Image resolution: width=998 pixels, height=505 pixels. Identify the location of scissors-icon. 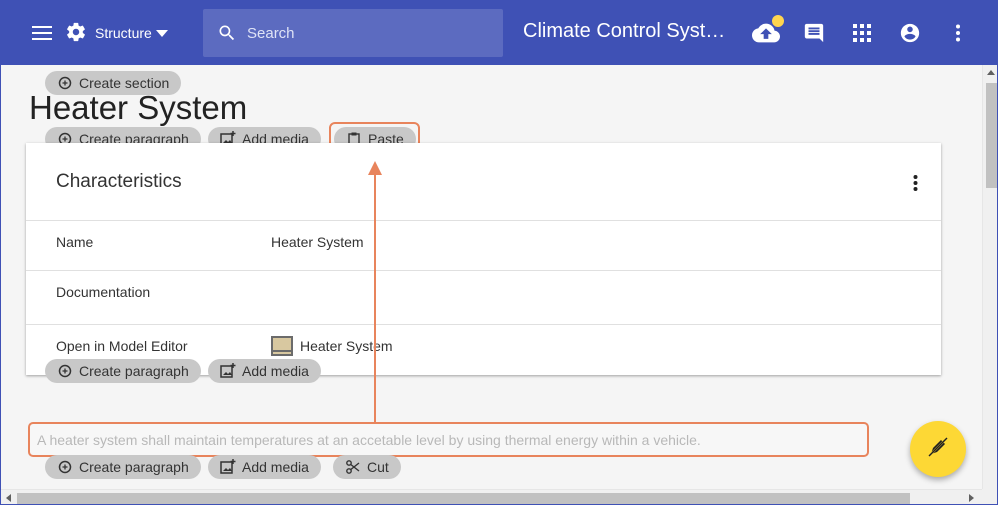
(353, 467).